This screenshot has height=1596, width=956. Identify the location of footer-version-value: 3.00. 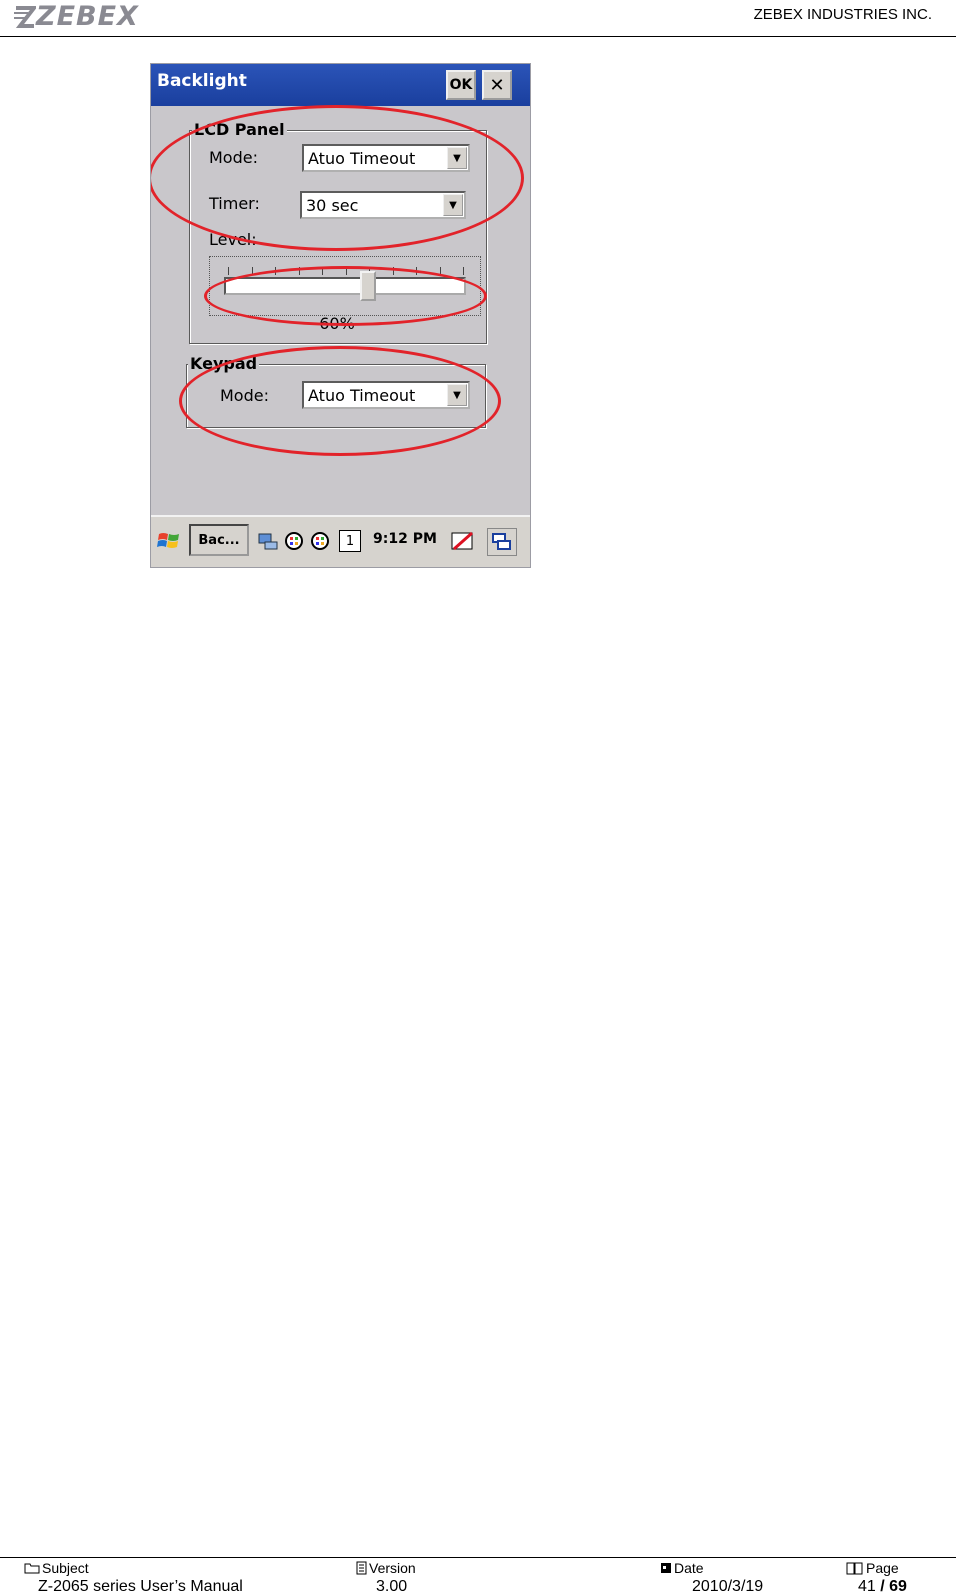
(392, 1586).